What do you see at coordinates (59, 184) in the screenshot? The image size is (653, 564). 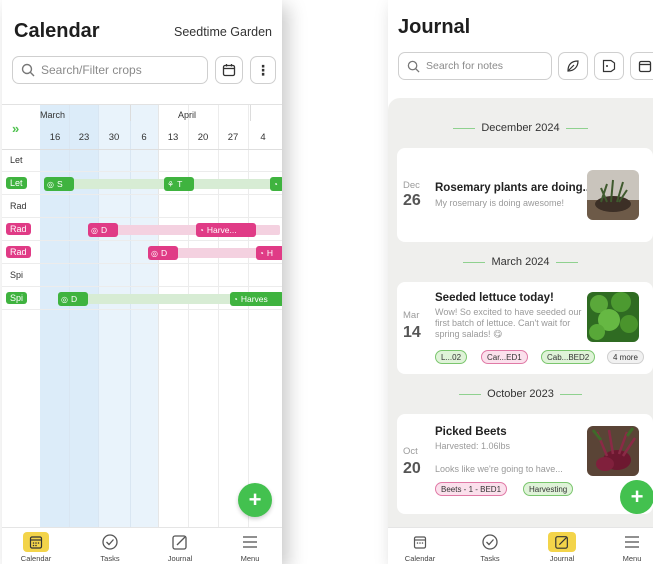 I see `sow-task-tag: ◎ S` at bounding box center [59, 184].